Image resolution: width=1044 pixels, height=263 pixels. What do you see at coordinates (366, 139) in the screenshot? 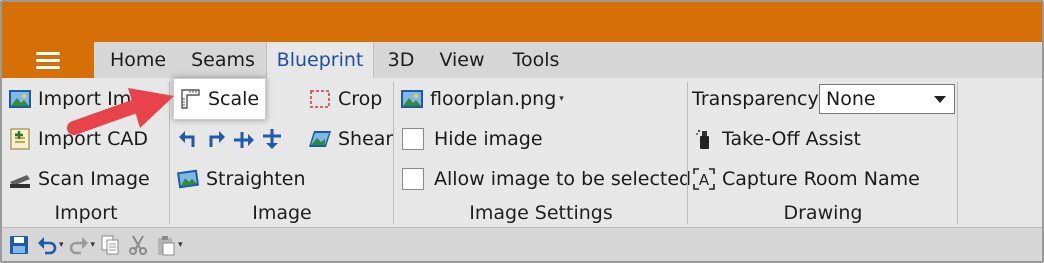
I see `shear-label: Shear` at bounding box center [366, 139].